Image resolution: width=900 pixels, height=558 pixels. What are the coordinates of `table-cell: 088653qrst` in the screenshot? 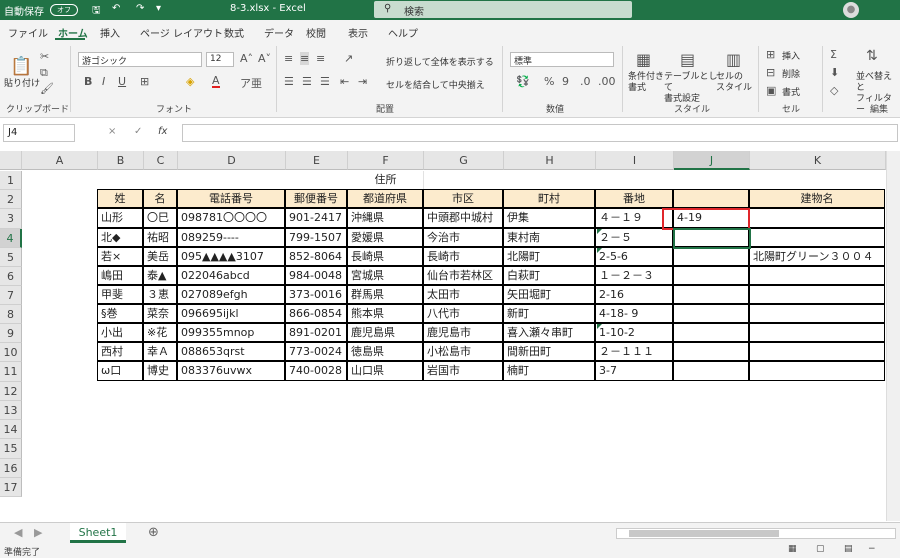 It's located at (231, 351).